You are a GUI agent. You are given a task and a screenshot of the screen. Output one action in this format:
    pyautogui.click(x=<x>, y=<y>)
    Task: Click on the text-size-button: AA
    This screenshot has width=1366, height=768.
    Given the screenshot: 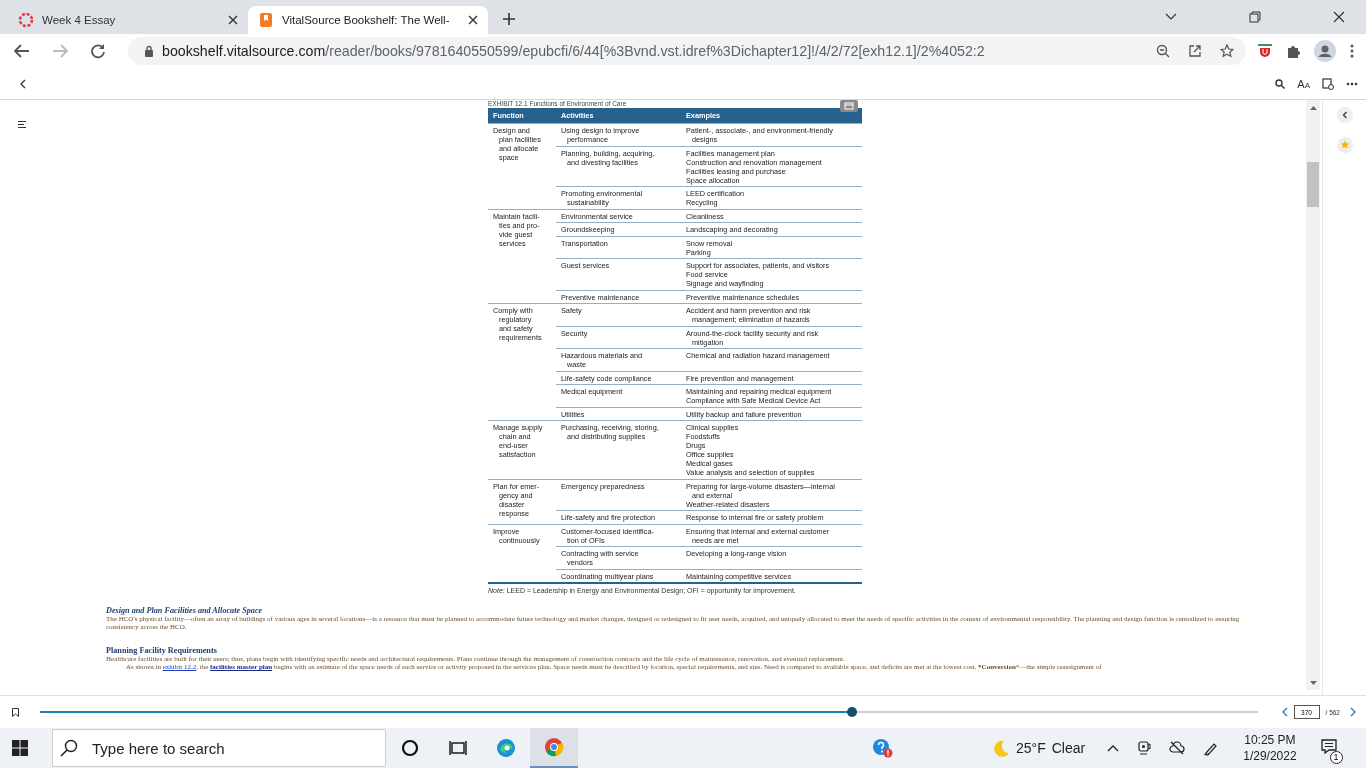 What is the action you would take?
    pyautogui.click(x=1303, y=83)
    